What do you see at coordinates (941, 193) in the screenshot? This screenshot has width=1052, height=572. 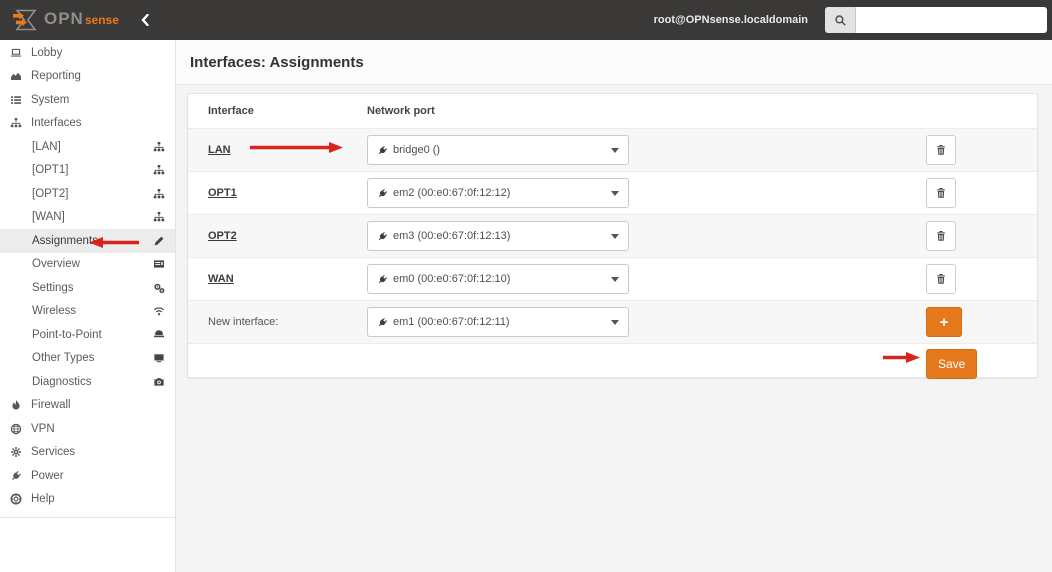 I see `delete-opt1-button` at bounding box center [941, 193].